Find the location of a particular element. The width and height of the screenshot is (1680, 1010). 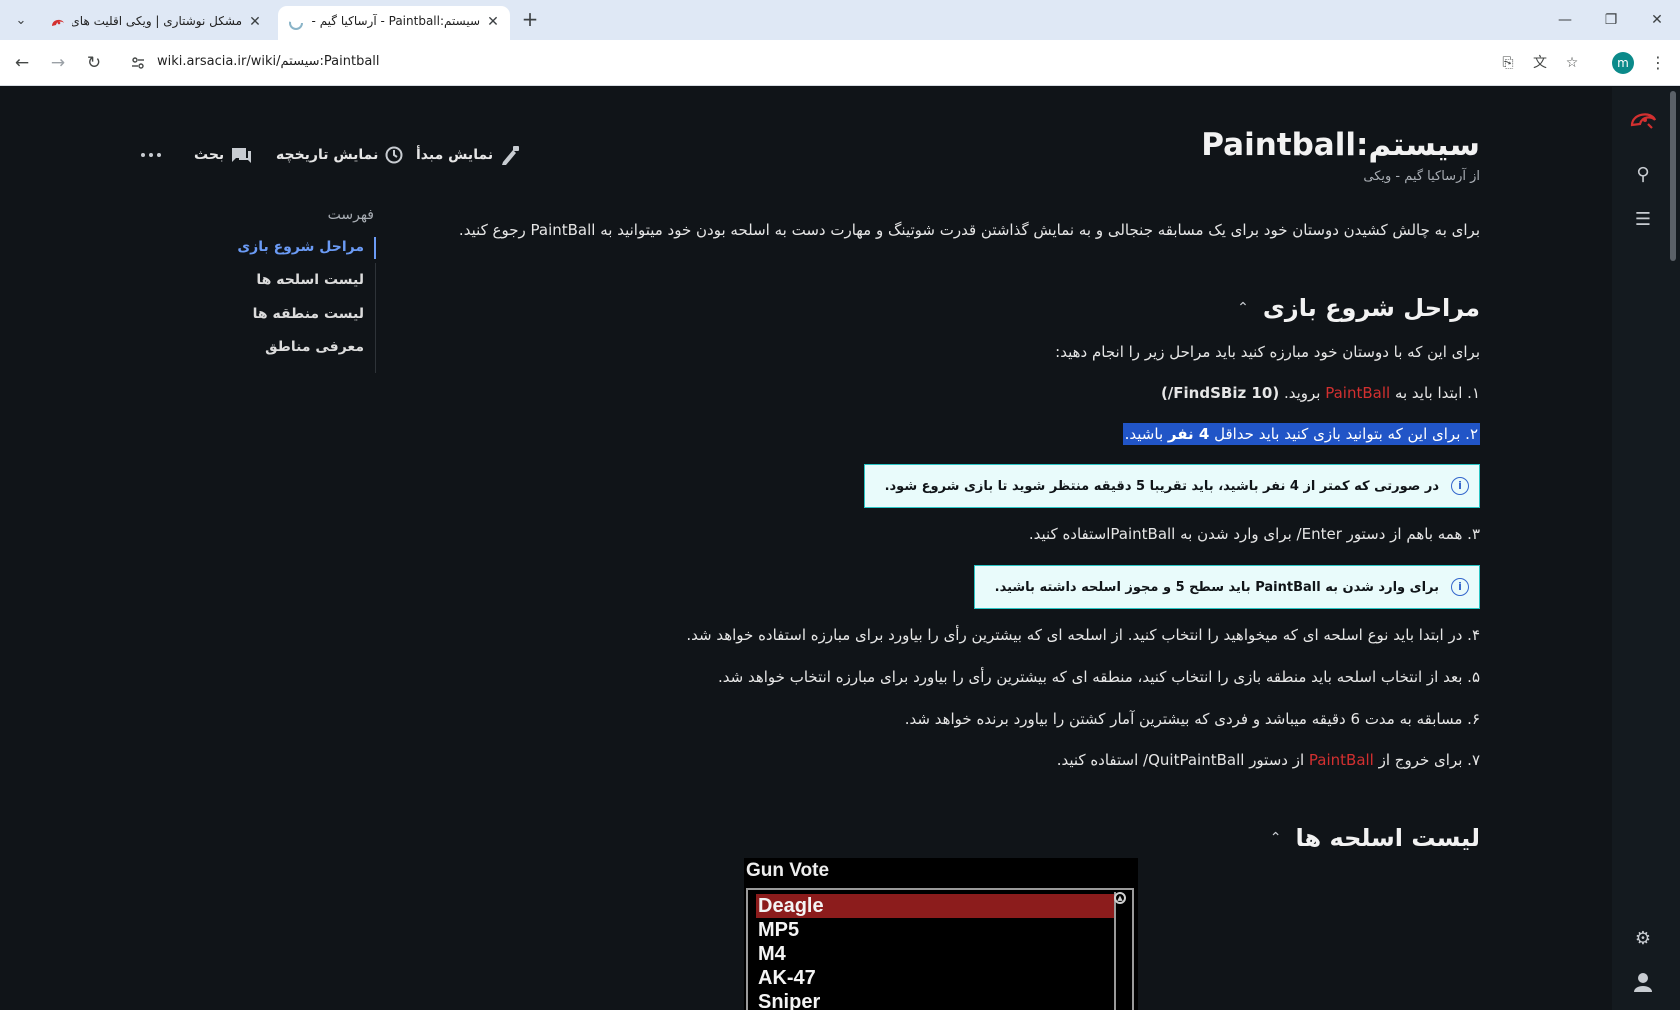

view-source-button: نمایش مبدأ is located at coordinates (468, 155).